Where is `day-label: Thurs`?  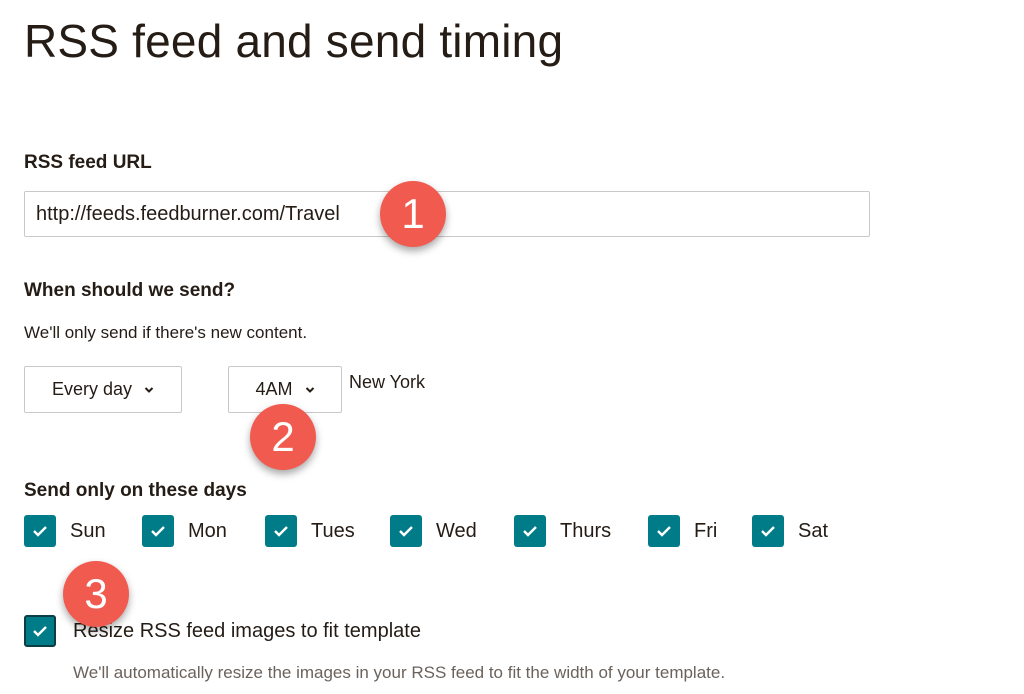
day-label: Thurs is located at coordinates (586, 530).